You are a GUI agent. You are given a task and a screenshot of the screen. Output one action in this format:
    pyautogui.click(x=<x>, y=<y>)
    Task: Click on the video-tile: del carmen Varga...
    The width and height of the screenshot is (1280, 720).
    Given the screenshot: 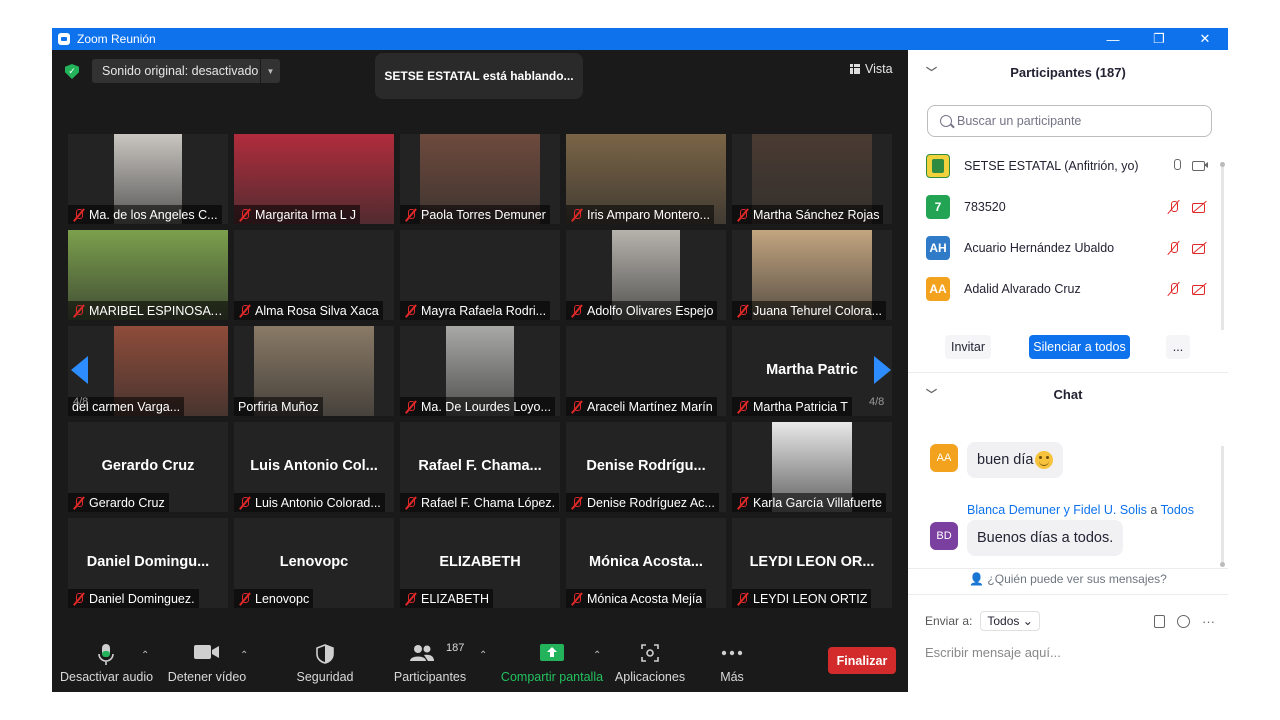 What is the action you would take?
    pyautogui.click(x=148, y=371)
    